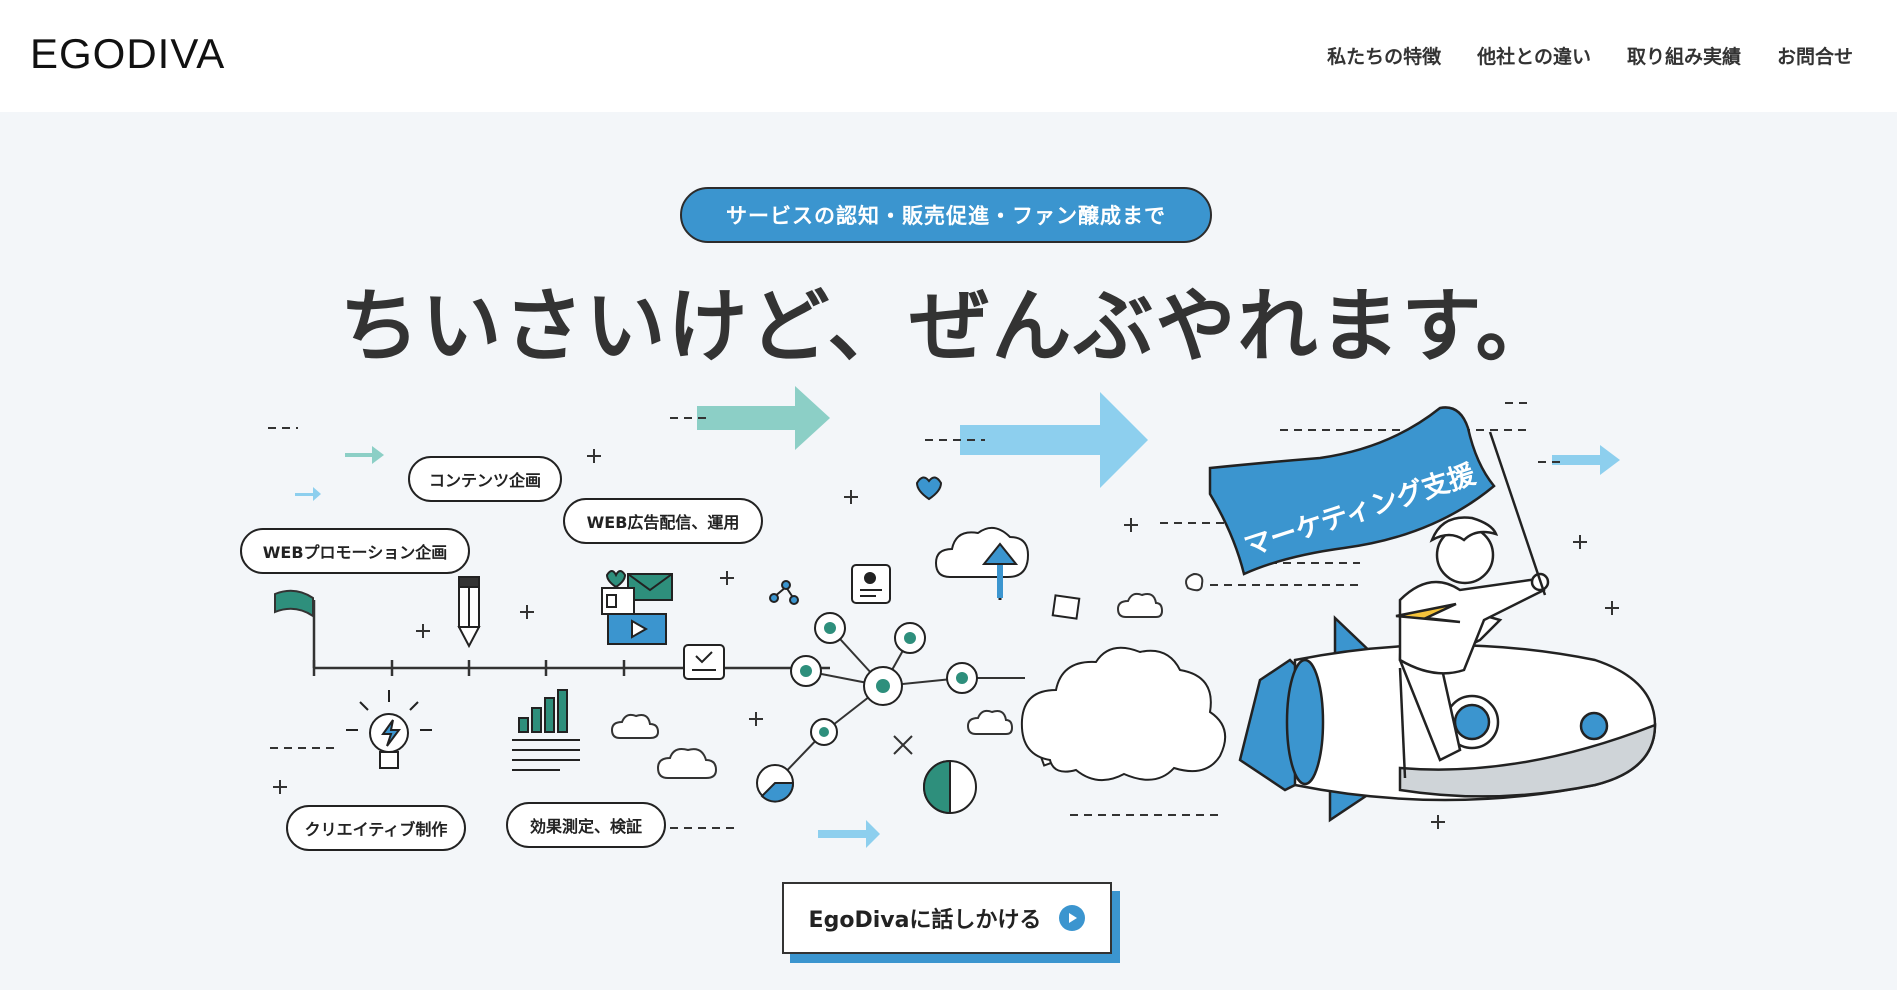 This screenshot has height=990, width=1897. Describe the element at coordinates (376, 828) in the screenshot. I see `bubble-creative: クリエイティブ制作` at that location.